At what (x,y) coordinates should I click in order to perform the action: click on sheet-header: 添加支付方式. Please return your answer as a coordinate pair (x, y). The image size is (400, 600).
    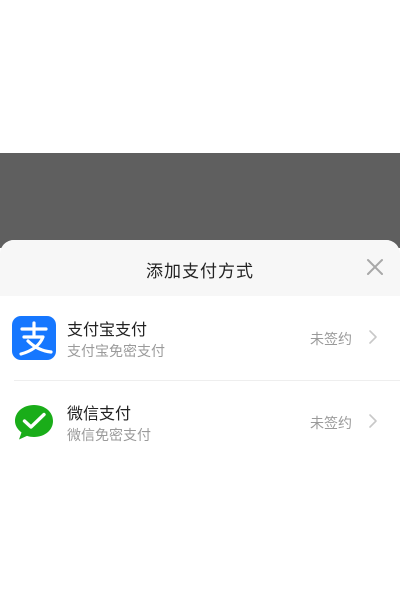
    Looking at the image, I should click on (200, 268).